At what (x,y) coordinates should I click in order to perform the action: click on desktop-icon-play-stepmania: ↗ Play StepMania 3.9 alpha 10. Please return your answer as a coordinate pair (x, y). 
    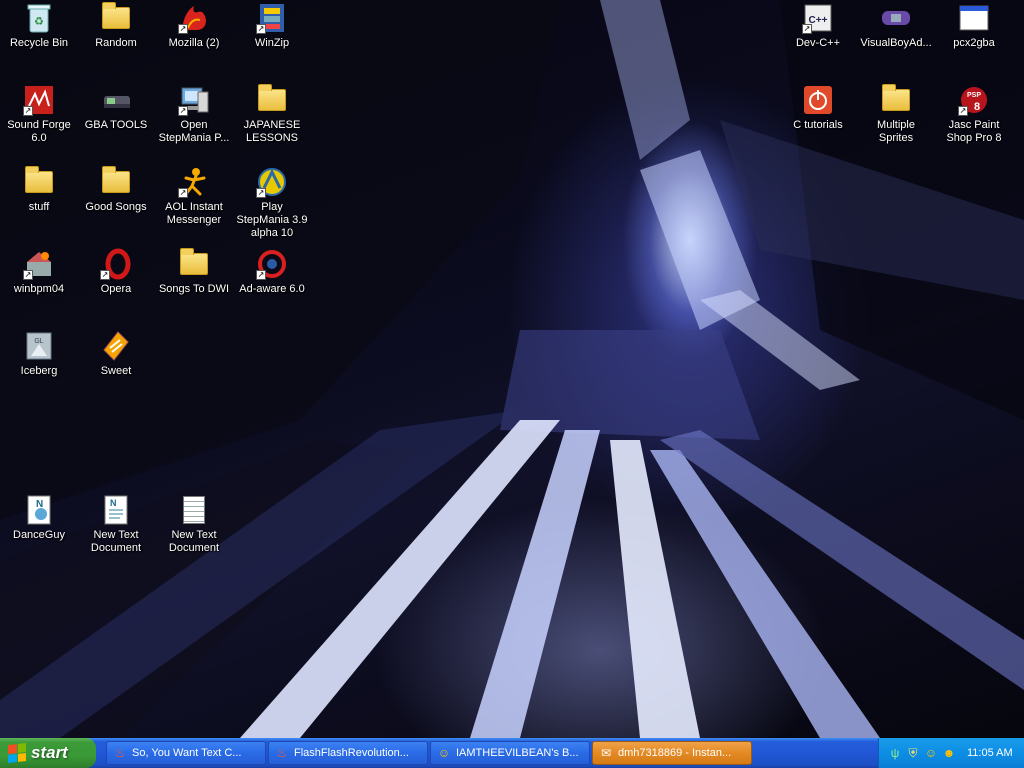
    Looking at the image, I should click on (272, 203).